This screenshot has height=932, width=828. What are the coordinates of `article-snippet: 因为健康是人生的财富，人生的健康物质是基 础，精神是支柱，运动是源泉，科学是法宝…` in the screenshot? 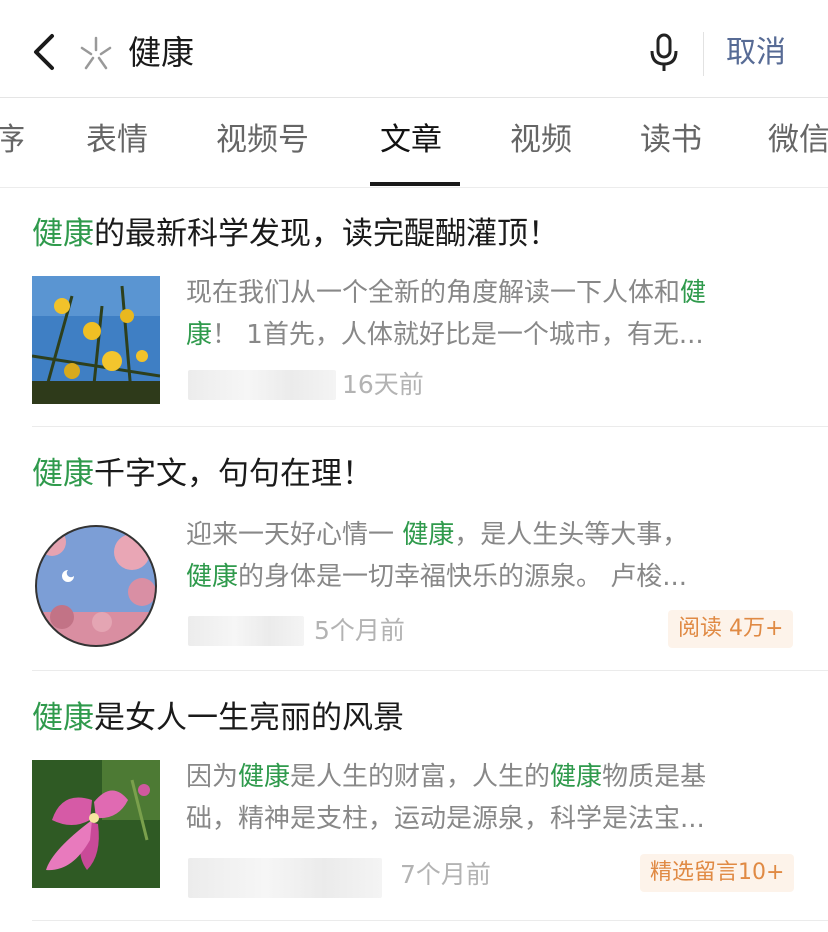 It's located at (446, 798).